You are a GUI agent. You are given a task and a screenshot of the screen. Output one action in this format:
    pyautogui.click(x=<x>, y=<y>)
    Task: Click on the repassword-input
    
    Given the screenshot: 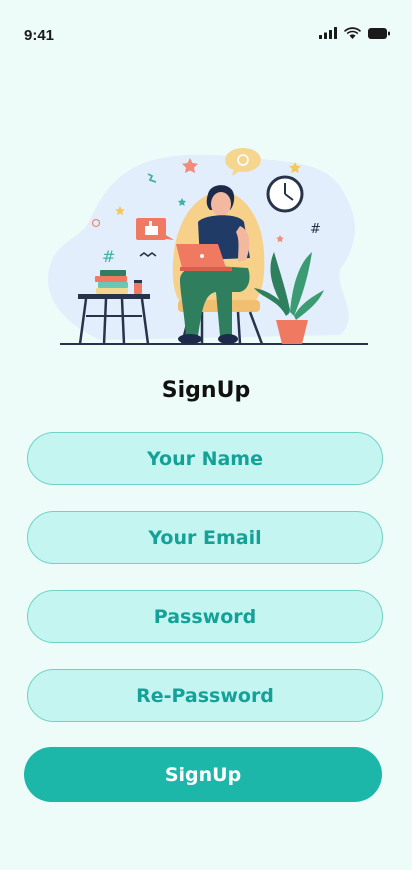 What is the action you would take?
    pyautogui.click(x=205, y=695)
    